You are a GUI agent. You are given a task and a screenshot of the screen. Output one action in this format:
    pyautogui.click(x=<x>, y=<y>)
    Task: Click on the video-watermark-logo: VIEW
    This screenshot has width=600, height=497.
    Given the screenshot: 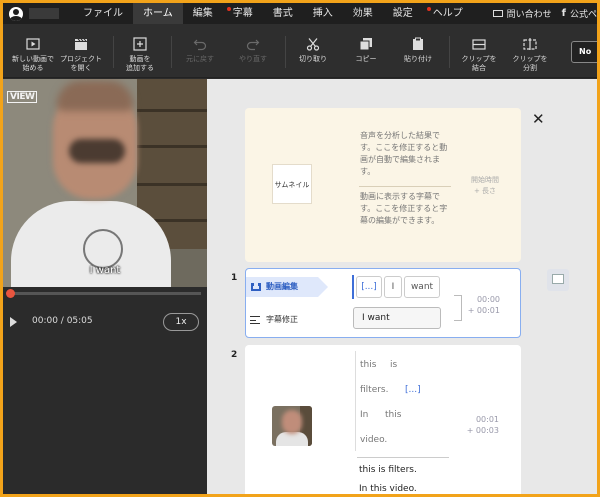 What is the action you would take?
    pyautogui.click(x=22, y=97)
    